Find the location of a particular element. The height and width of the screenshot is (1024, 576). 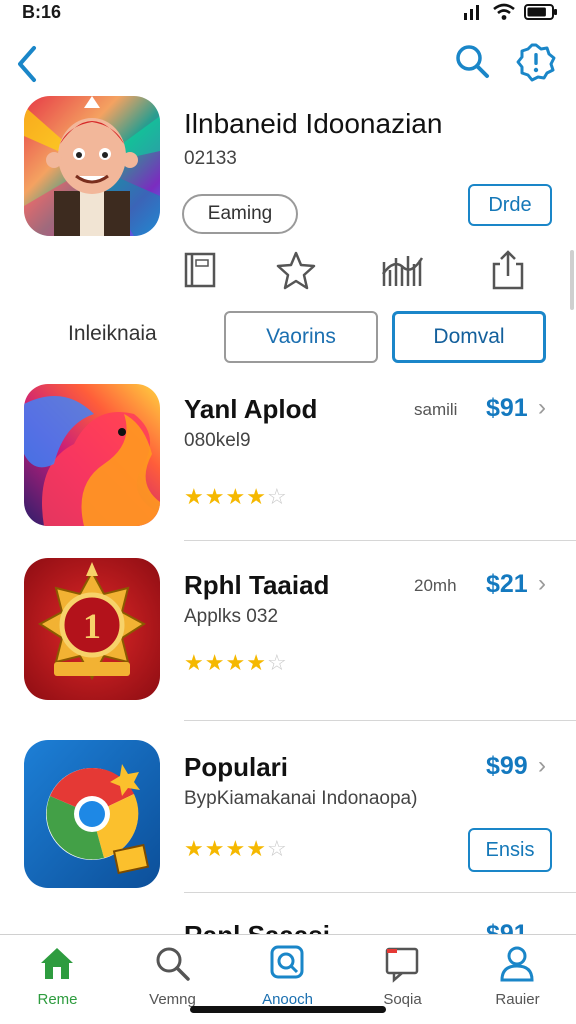

alert-badge-icon is located at coordinates (536, 62).